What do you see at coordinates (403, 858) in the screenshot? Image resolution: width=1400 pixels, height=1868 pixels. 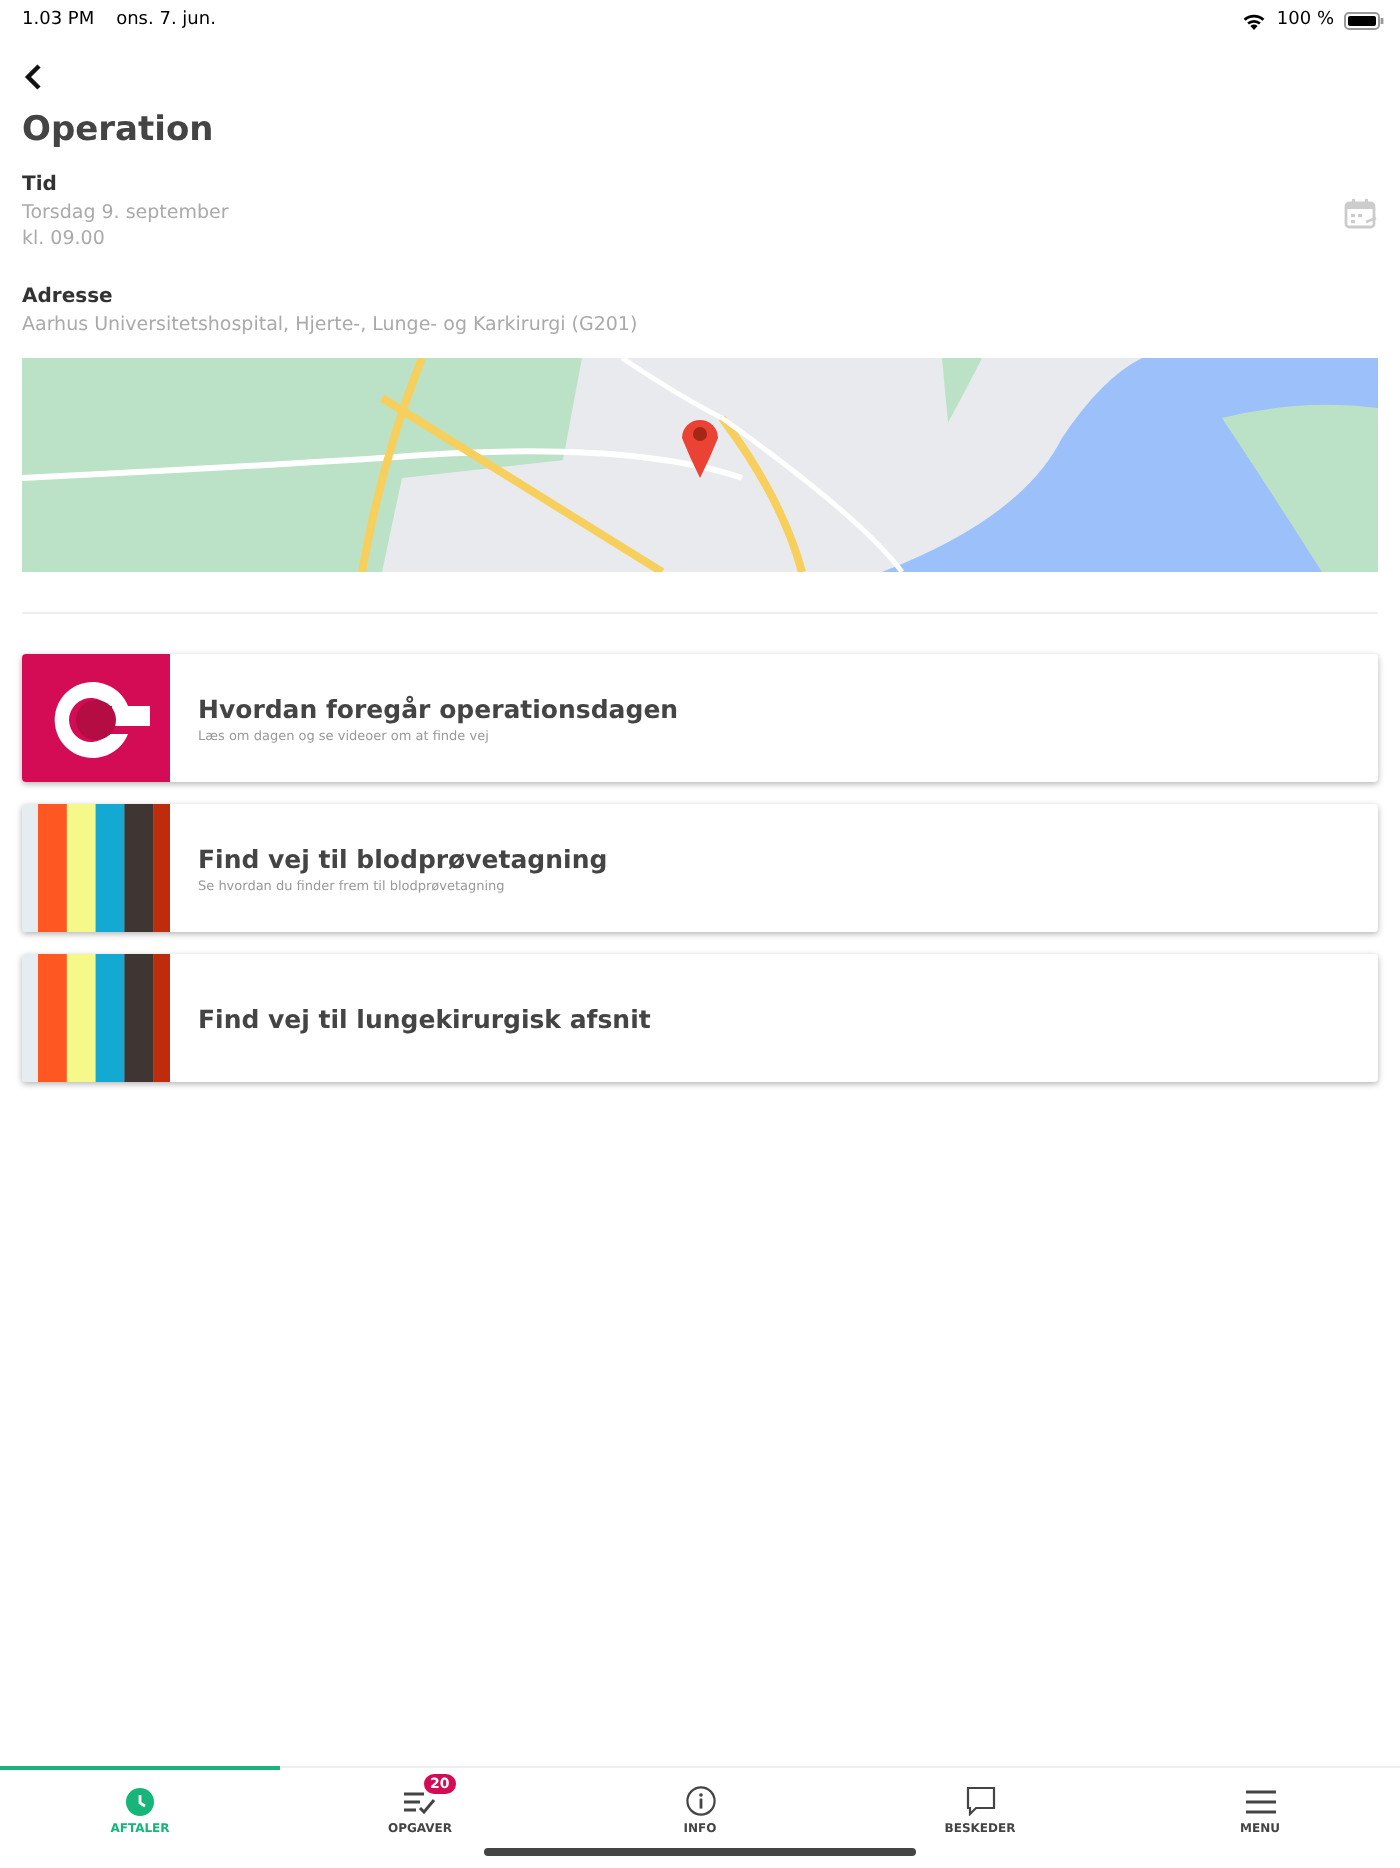 I see `card-title: Find vej til blodprøvetagning` at bounding box center [403, 858].